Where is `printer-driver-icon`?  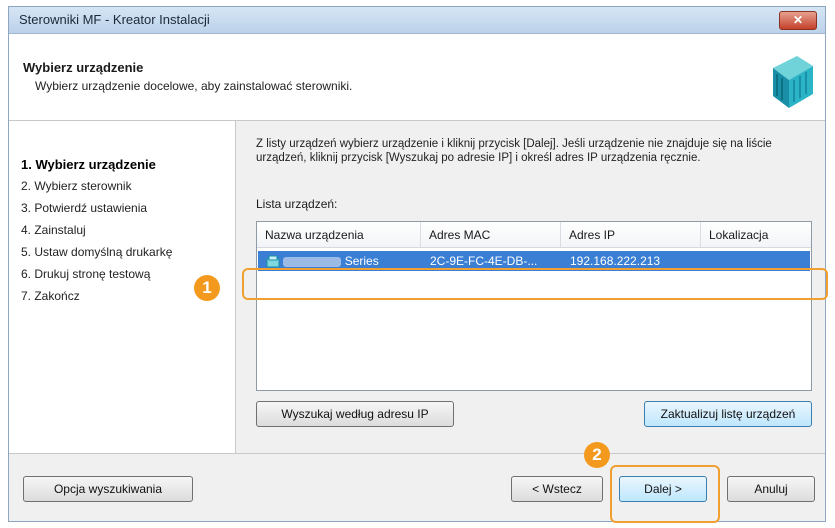
printer-driver-icon is located at coordinates (793, 82).